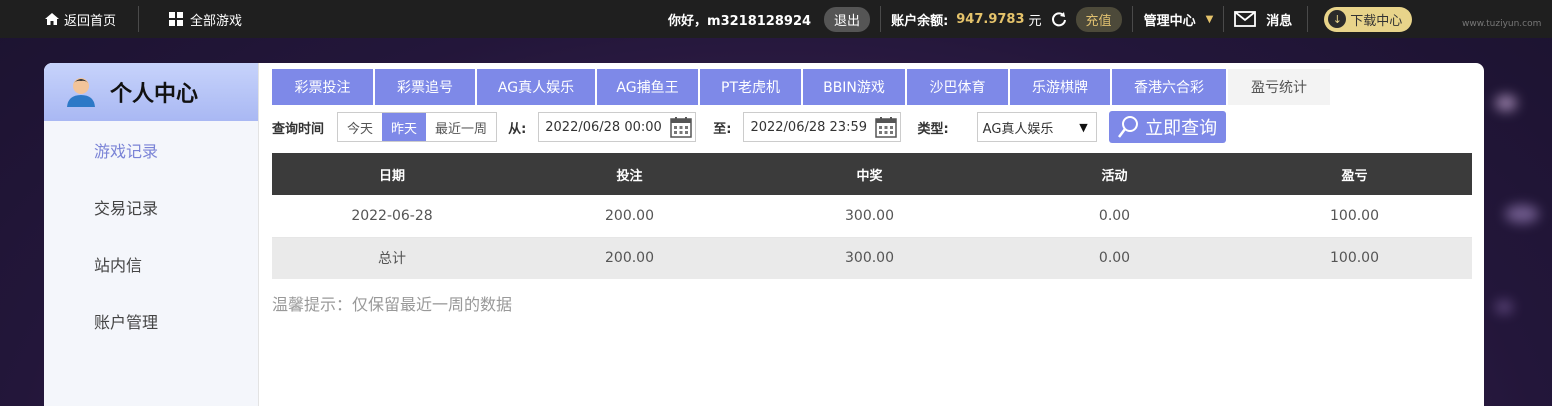 Image resolution: width=1552 pixels, height=406 pixels. Describe the element at coordinates (933, 129) in the screenshot. I see `type-label: 类型:` at that location.